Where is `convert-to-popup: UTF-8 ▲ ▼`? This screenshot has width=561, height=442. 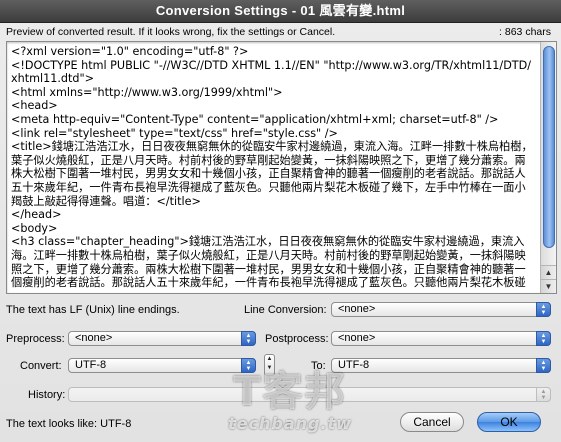
convert-to-popup: UTF-8 ▲ ▼ is located at coordinates (441, 365).